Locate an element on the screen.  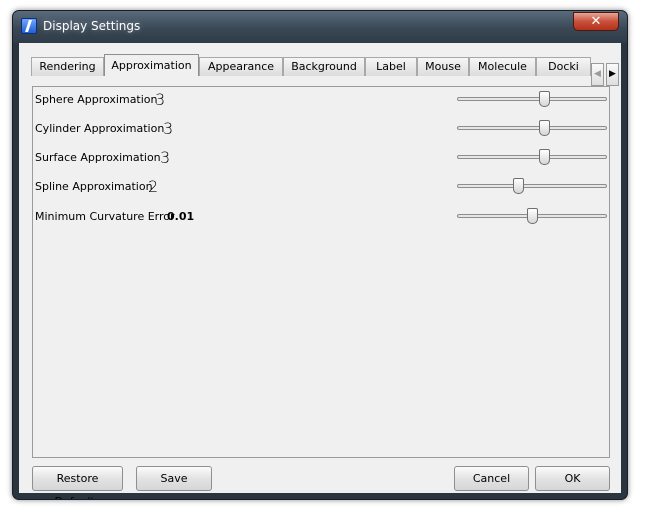
surface-approximation-label: Surface Approximation is located at coordinates (98, 157).